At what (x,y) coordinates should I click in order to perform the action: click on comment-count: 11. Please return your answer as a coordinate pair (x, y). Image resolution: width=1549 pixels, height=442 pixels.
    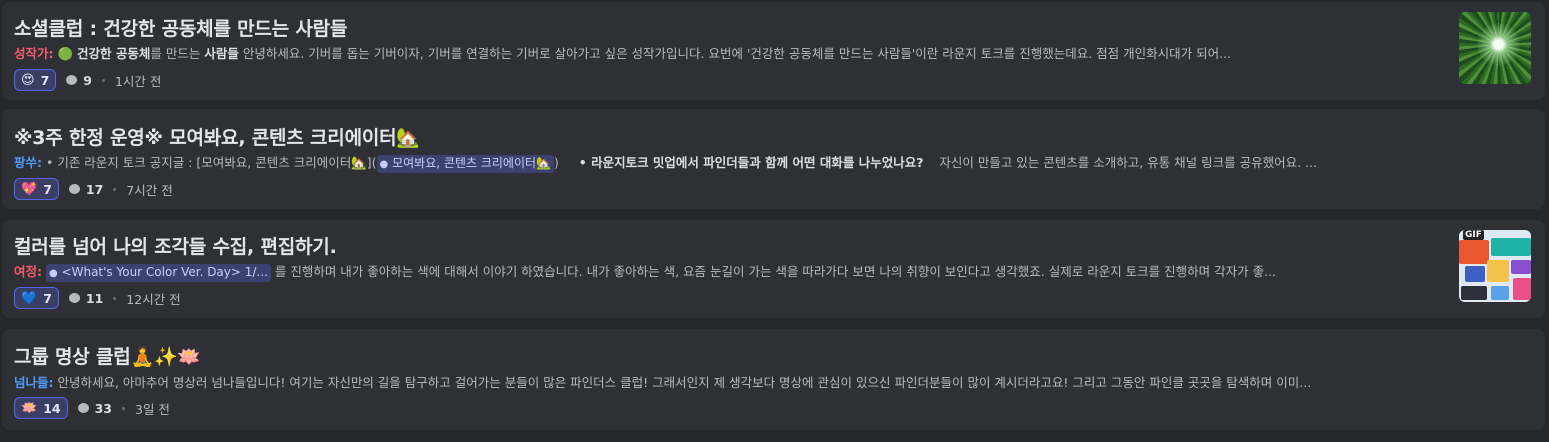
    Looking at the image, I should click on (85, 298).